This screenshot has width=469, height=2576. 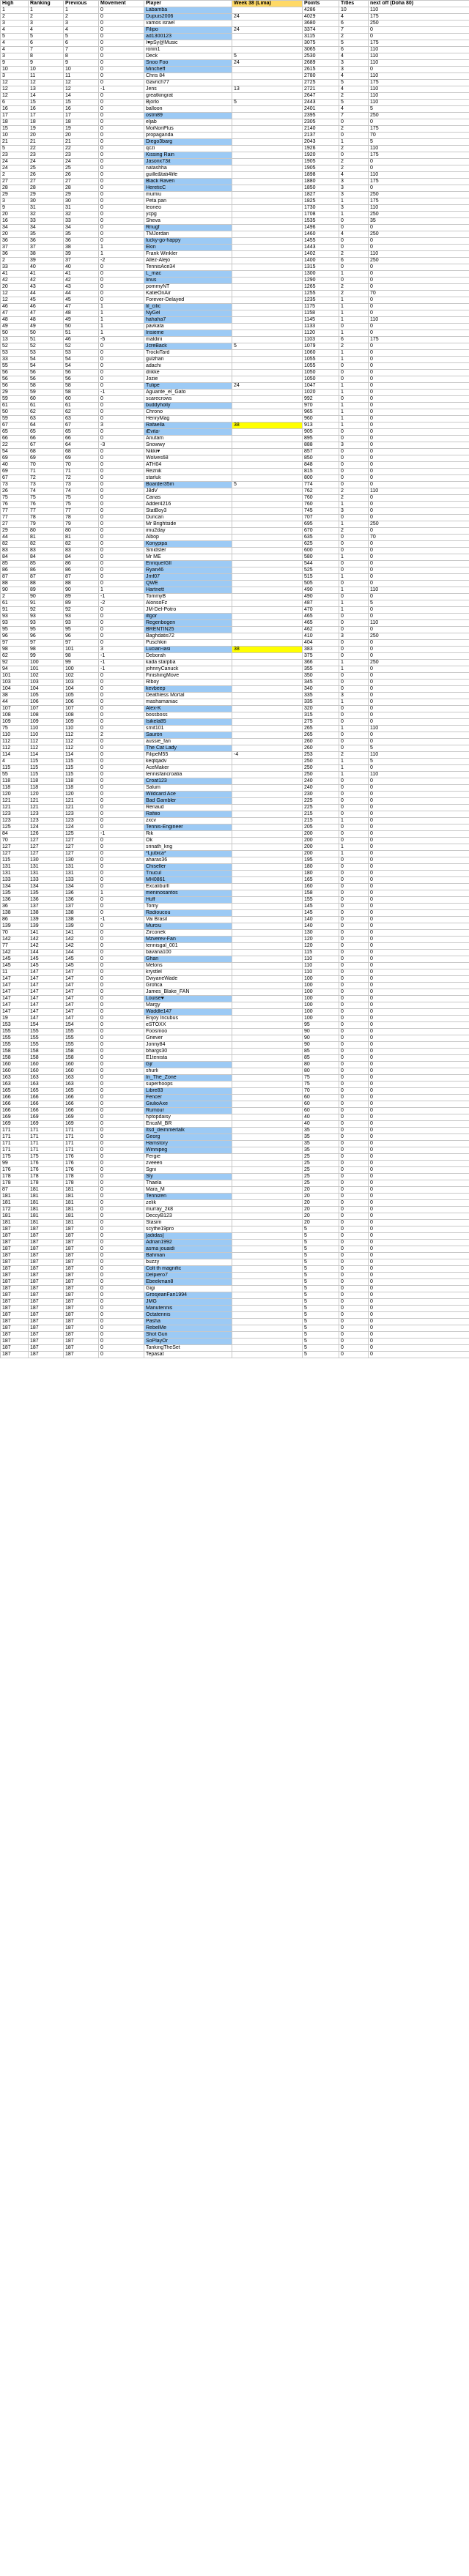 What do you see at coordinates (81, 728) in the screenshot?
I see `cell-previous: 110` at bounding box center [81, 728].